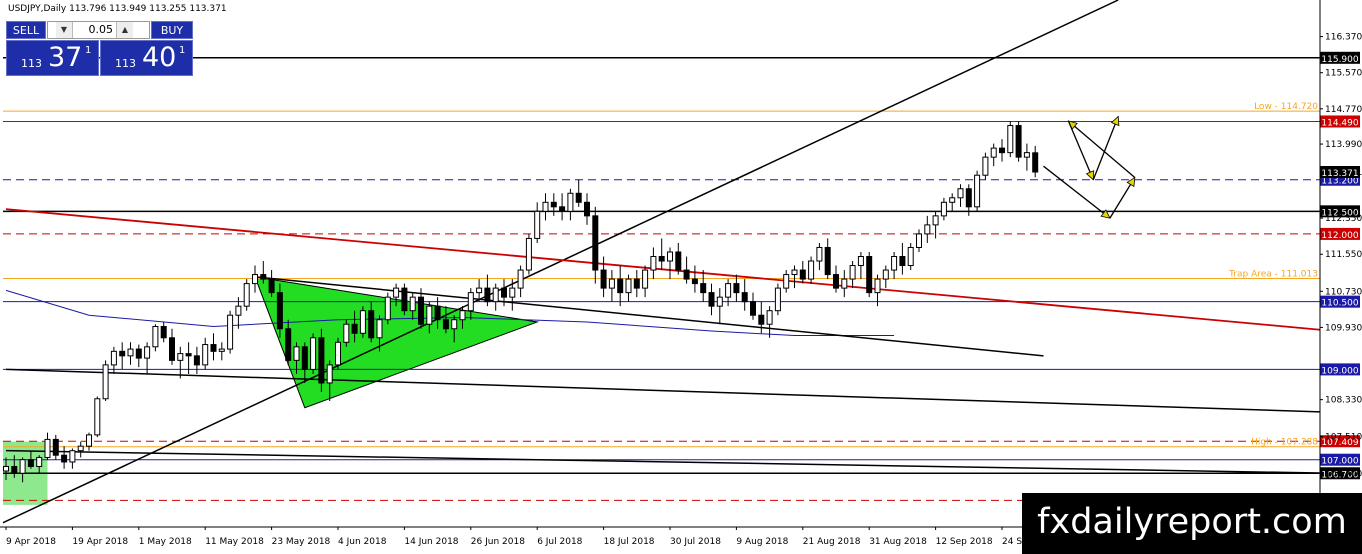  I want to click on ask-price-box: 113 40 1, so click(146, 58).